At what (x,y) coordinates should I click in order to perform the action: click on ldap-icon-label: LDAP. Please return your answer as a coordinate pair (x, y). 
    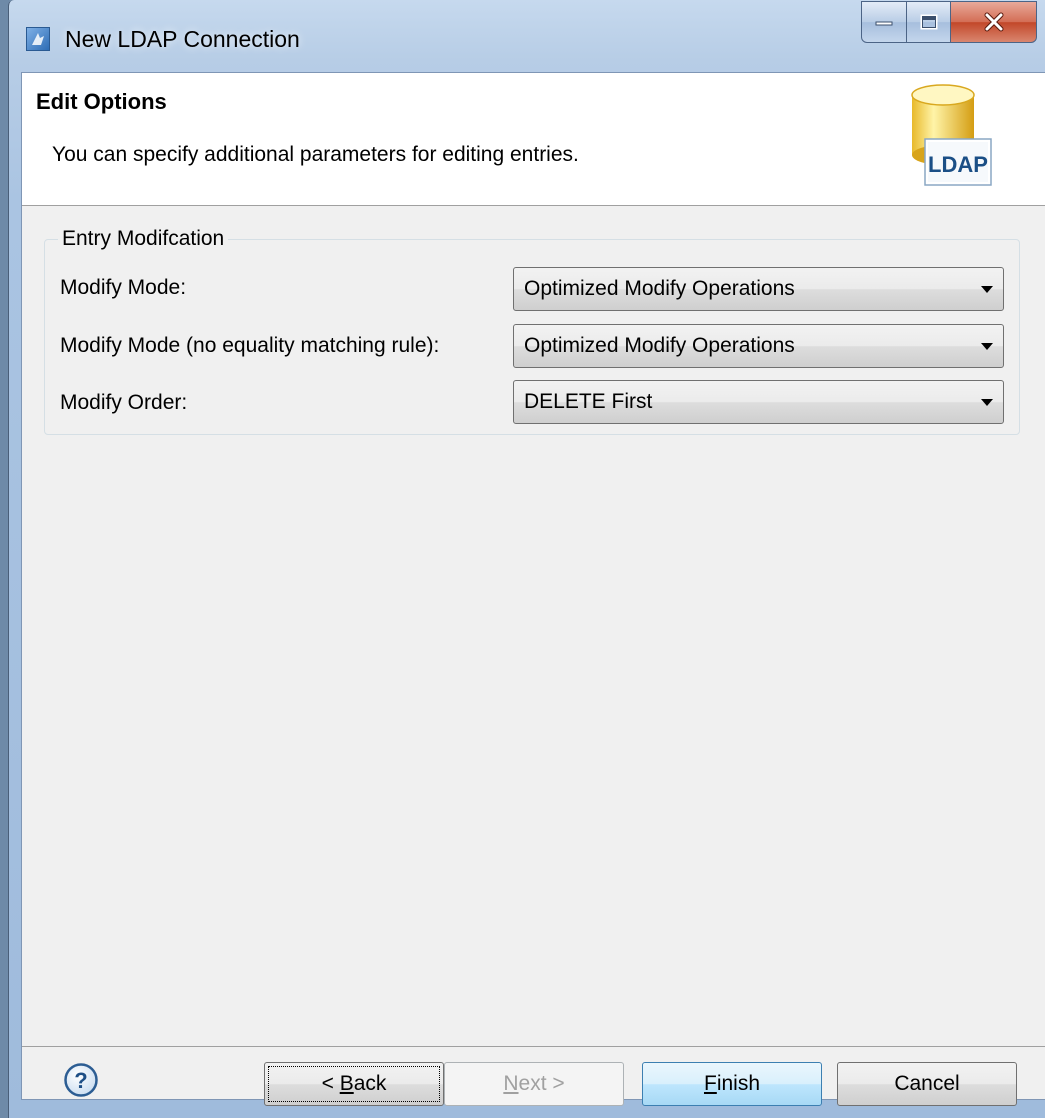
    Looking at the image, I should click on (958, 164).